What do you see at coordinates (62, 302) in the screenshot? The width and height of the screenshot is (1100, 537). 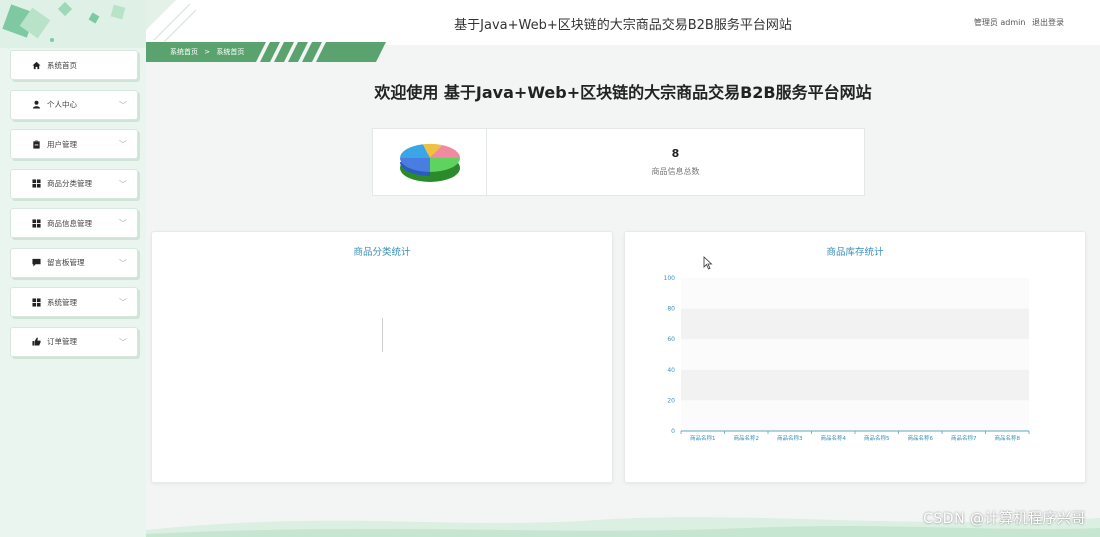 I see `sidebar-item-label: 系统管理` at bounding box center [62, 302].